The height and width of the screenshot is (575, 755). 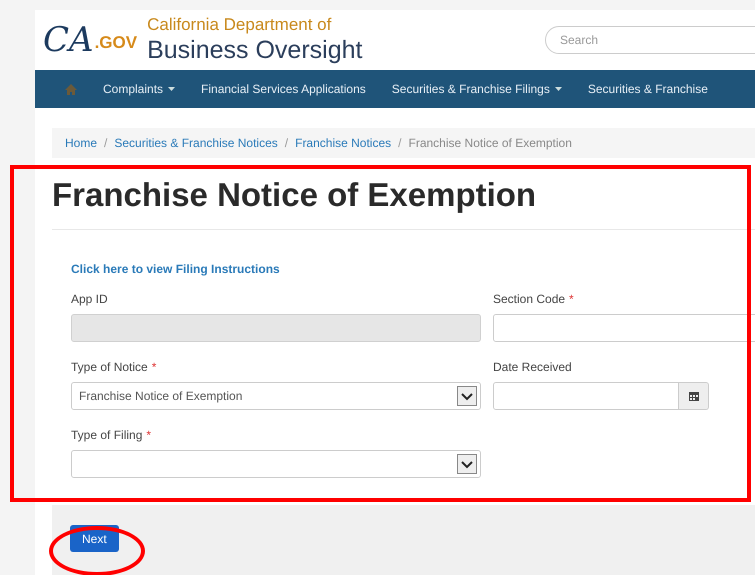 I want to click on nav-item: Securities & Franchise, so click(x=648, y=89).